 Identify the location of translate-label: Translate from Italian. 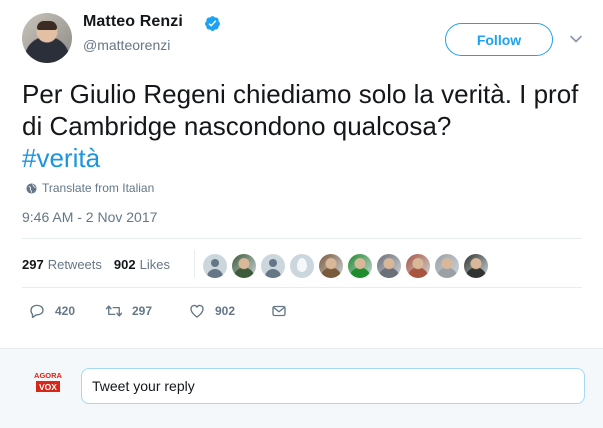
(98, 188).